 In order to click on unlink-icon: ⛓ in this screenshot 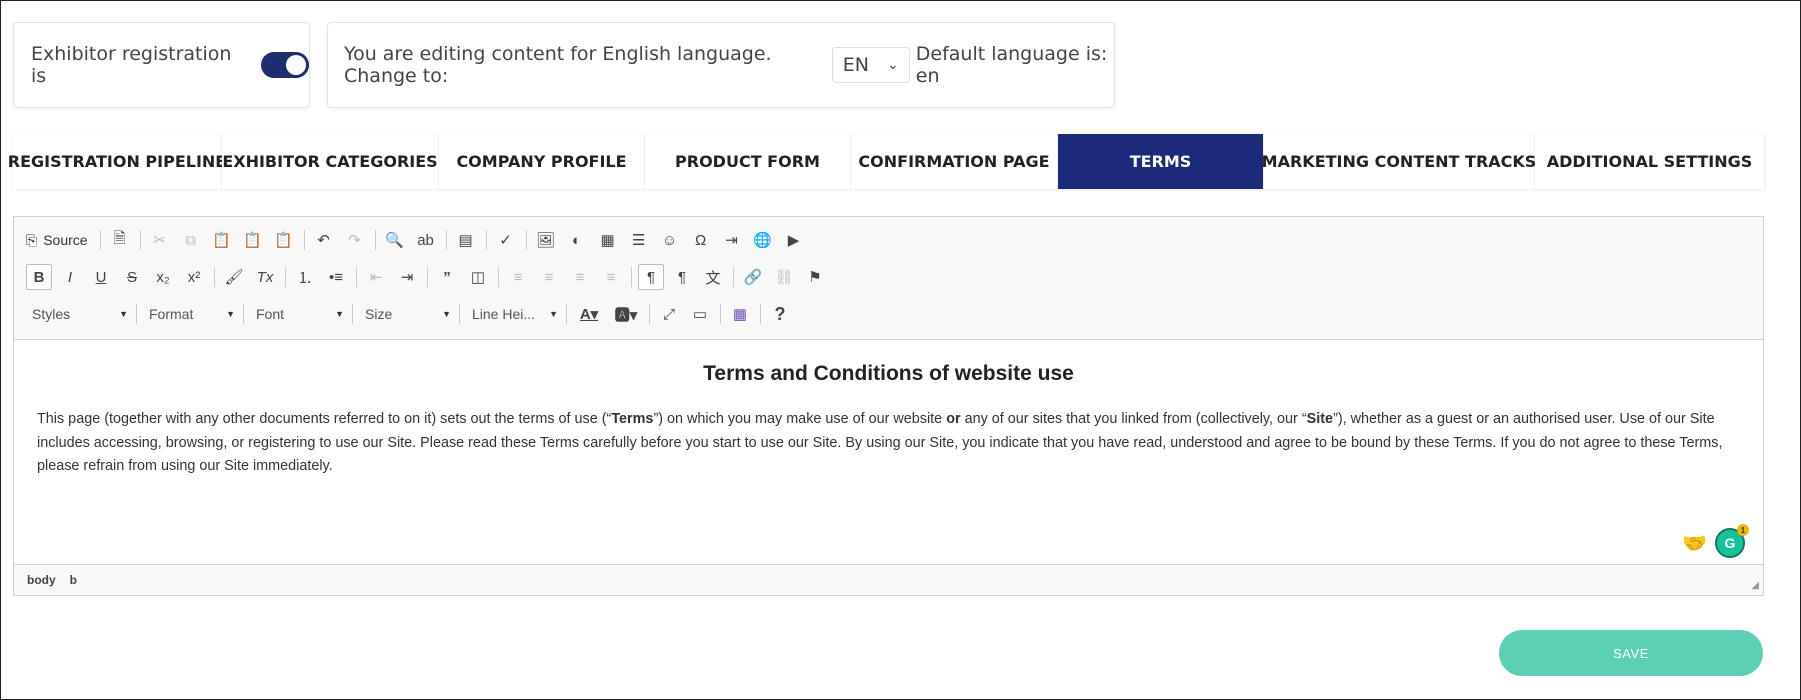, I will do `click(784, 277)`.